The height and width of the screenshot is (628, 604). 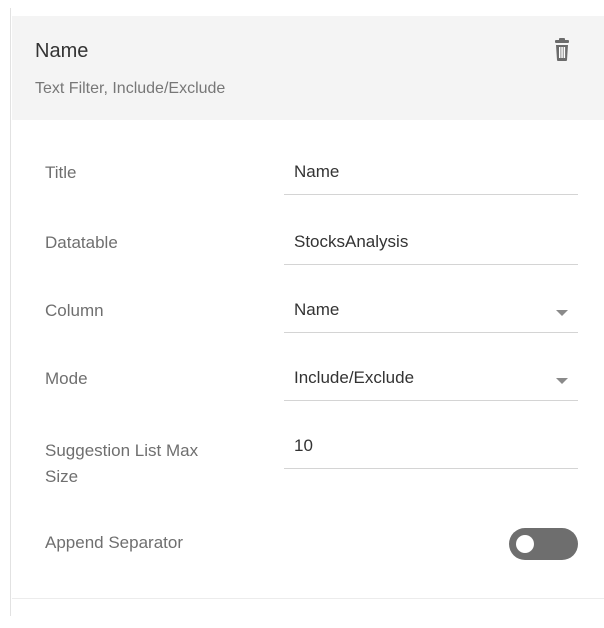 What do you see at coordinates (317, 309) in the screenshot?
I see `column-value: Name` at bounding box center [317, 309].